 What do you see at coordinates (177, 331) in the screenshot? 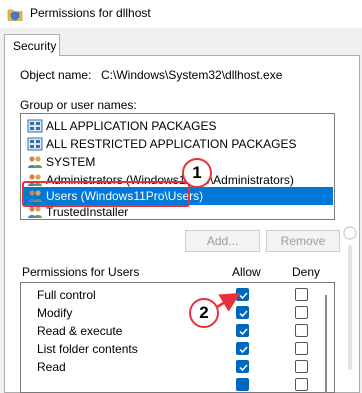
I see `table-row: Read & execute` at bounding box center [177, 331].